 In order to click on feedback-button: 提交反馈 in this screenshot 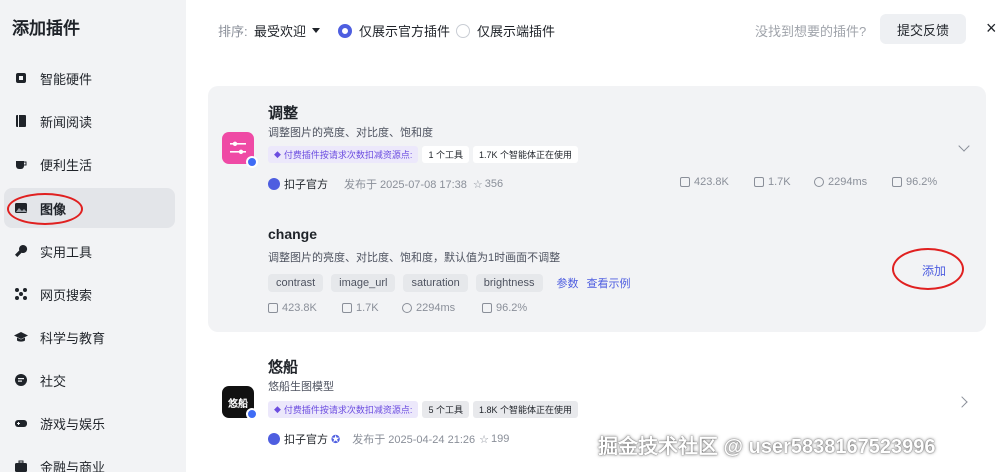, I will do `click(923, 29)`.